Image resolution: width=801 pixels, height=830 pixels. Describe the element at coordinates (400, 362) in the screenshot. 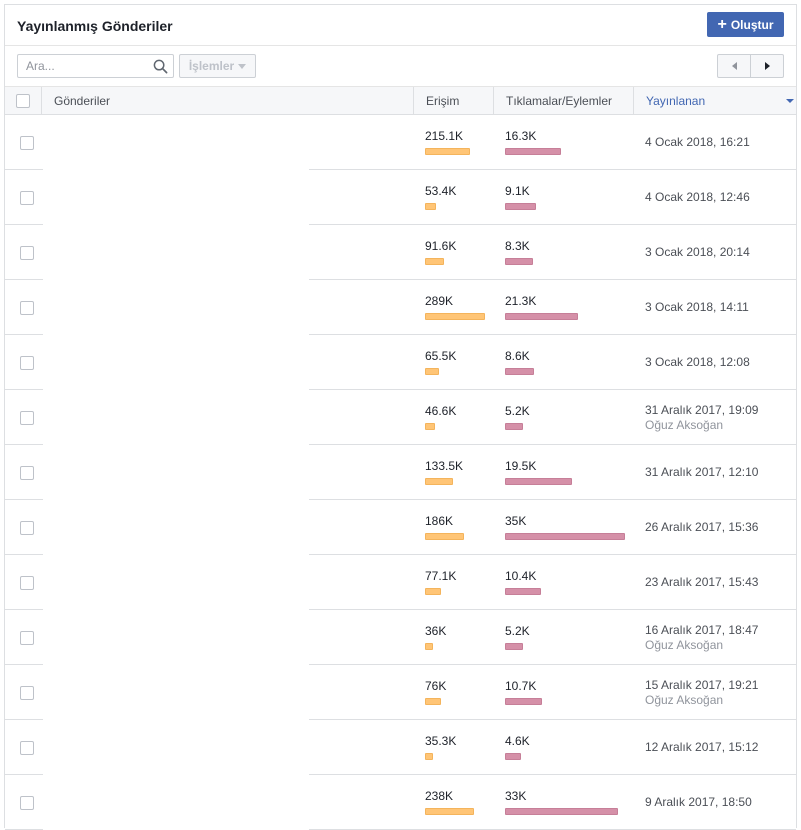

I see `table-row: 65.5K 8.6K 3 Ocak 2018, 12:08` at that location.